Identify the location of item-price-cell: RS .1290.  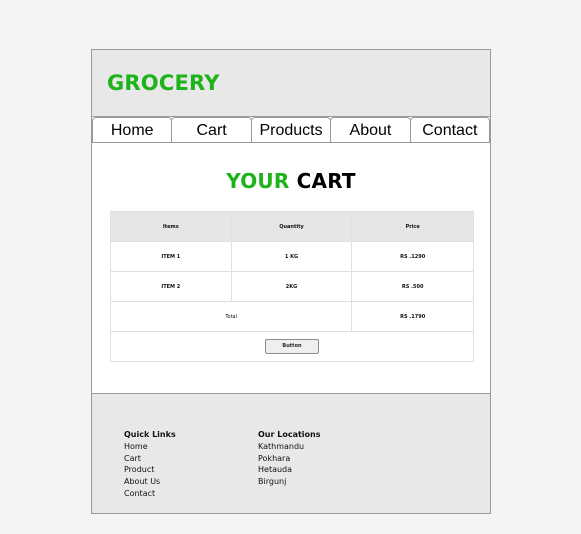
(412, 256).